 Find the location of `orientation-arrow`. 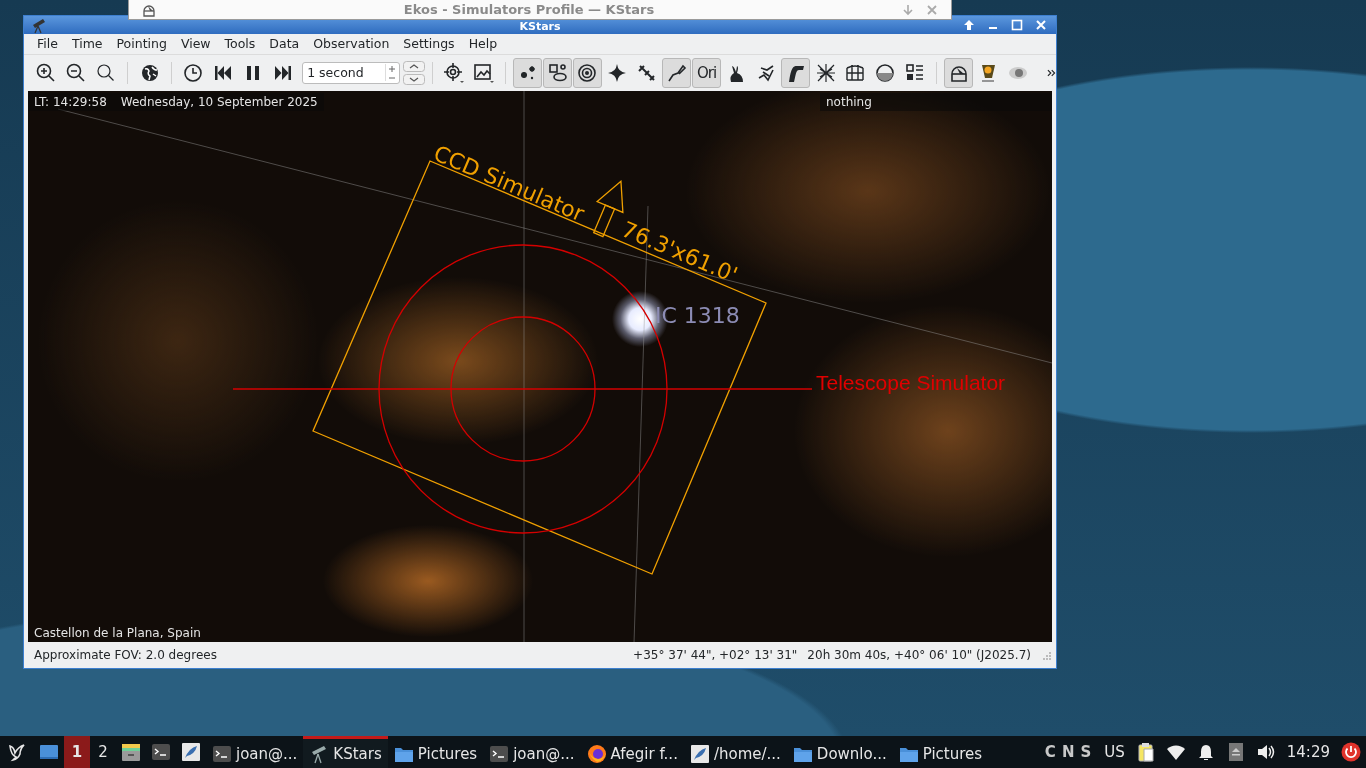

orientation-arrow is located at coordinates (608, 208).